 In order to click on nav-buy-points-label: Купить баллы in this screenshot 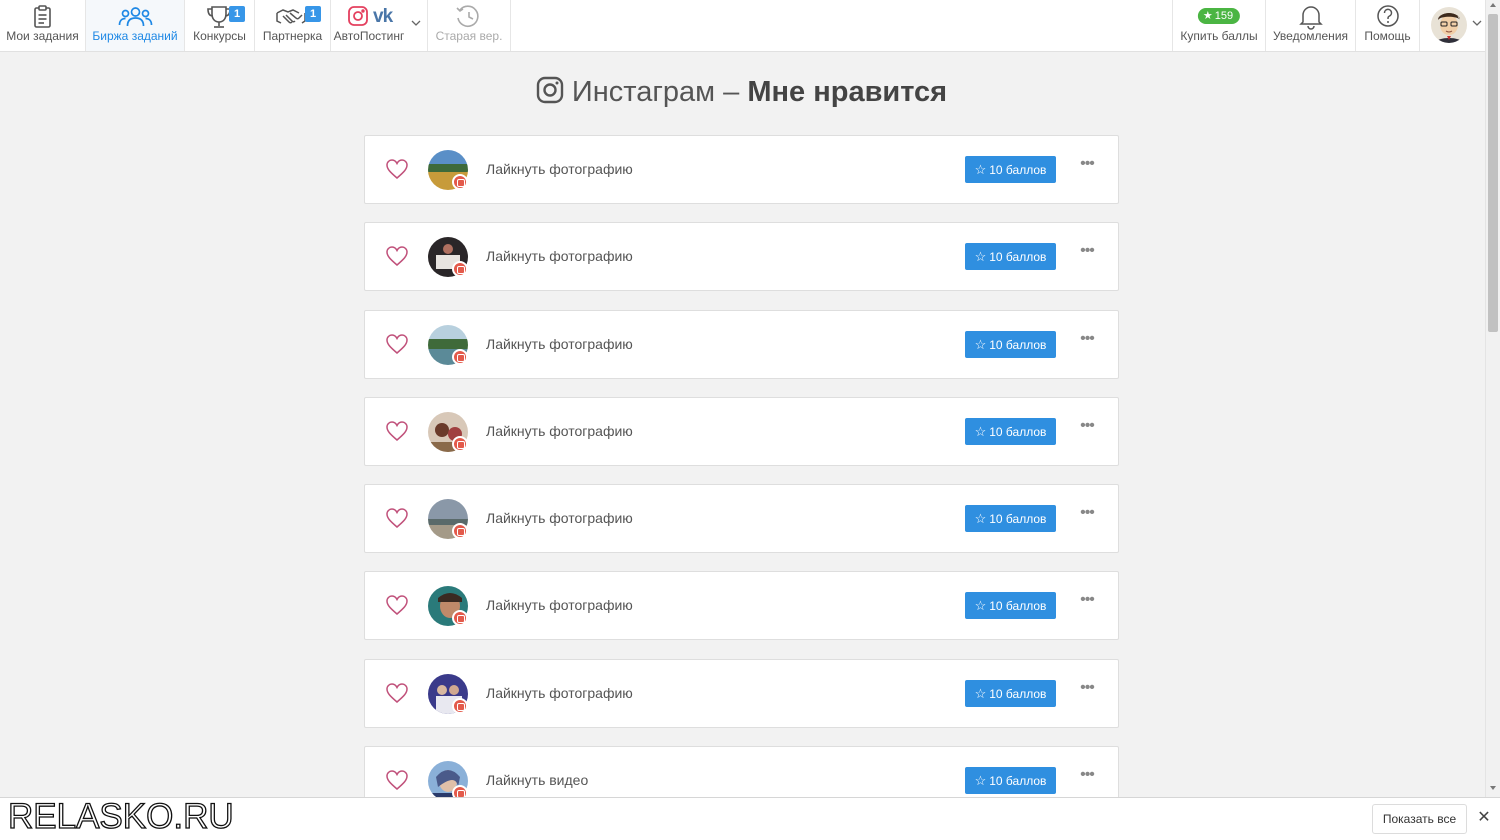, I will do `click(1219, 36)`.